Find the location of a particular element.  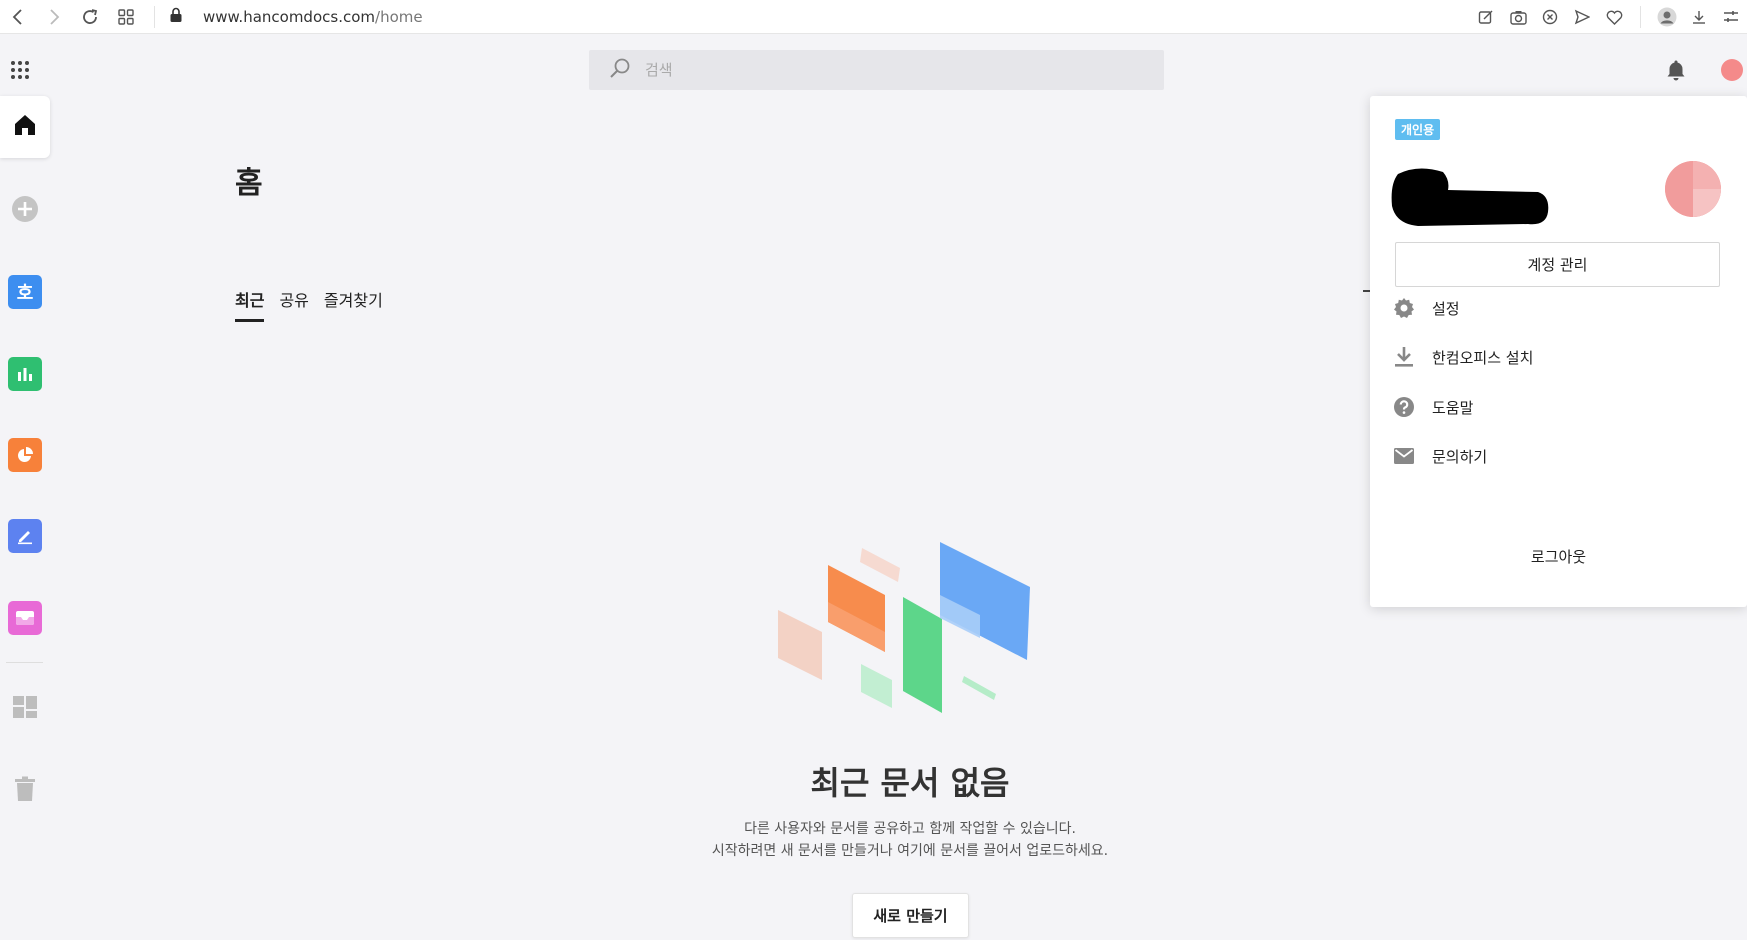

camera-icon is located at coordinates (1518, 17).